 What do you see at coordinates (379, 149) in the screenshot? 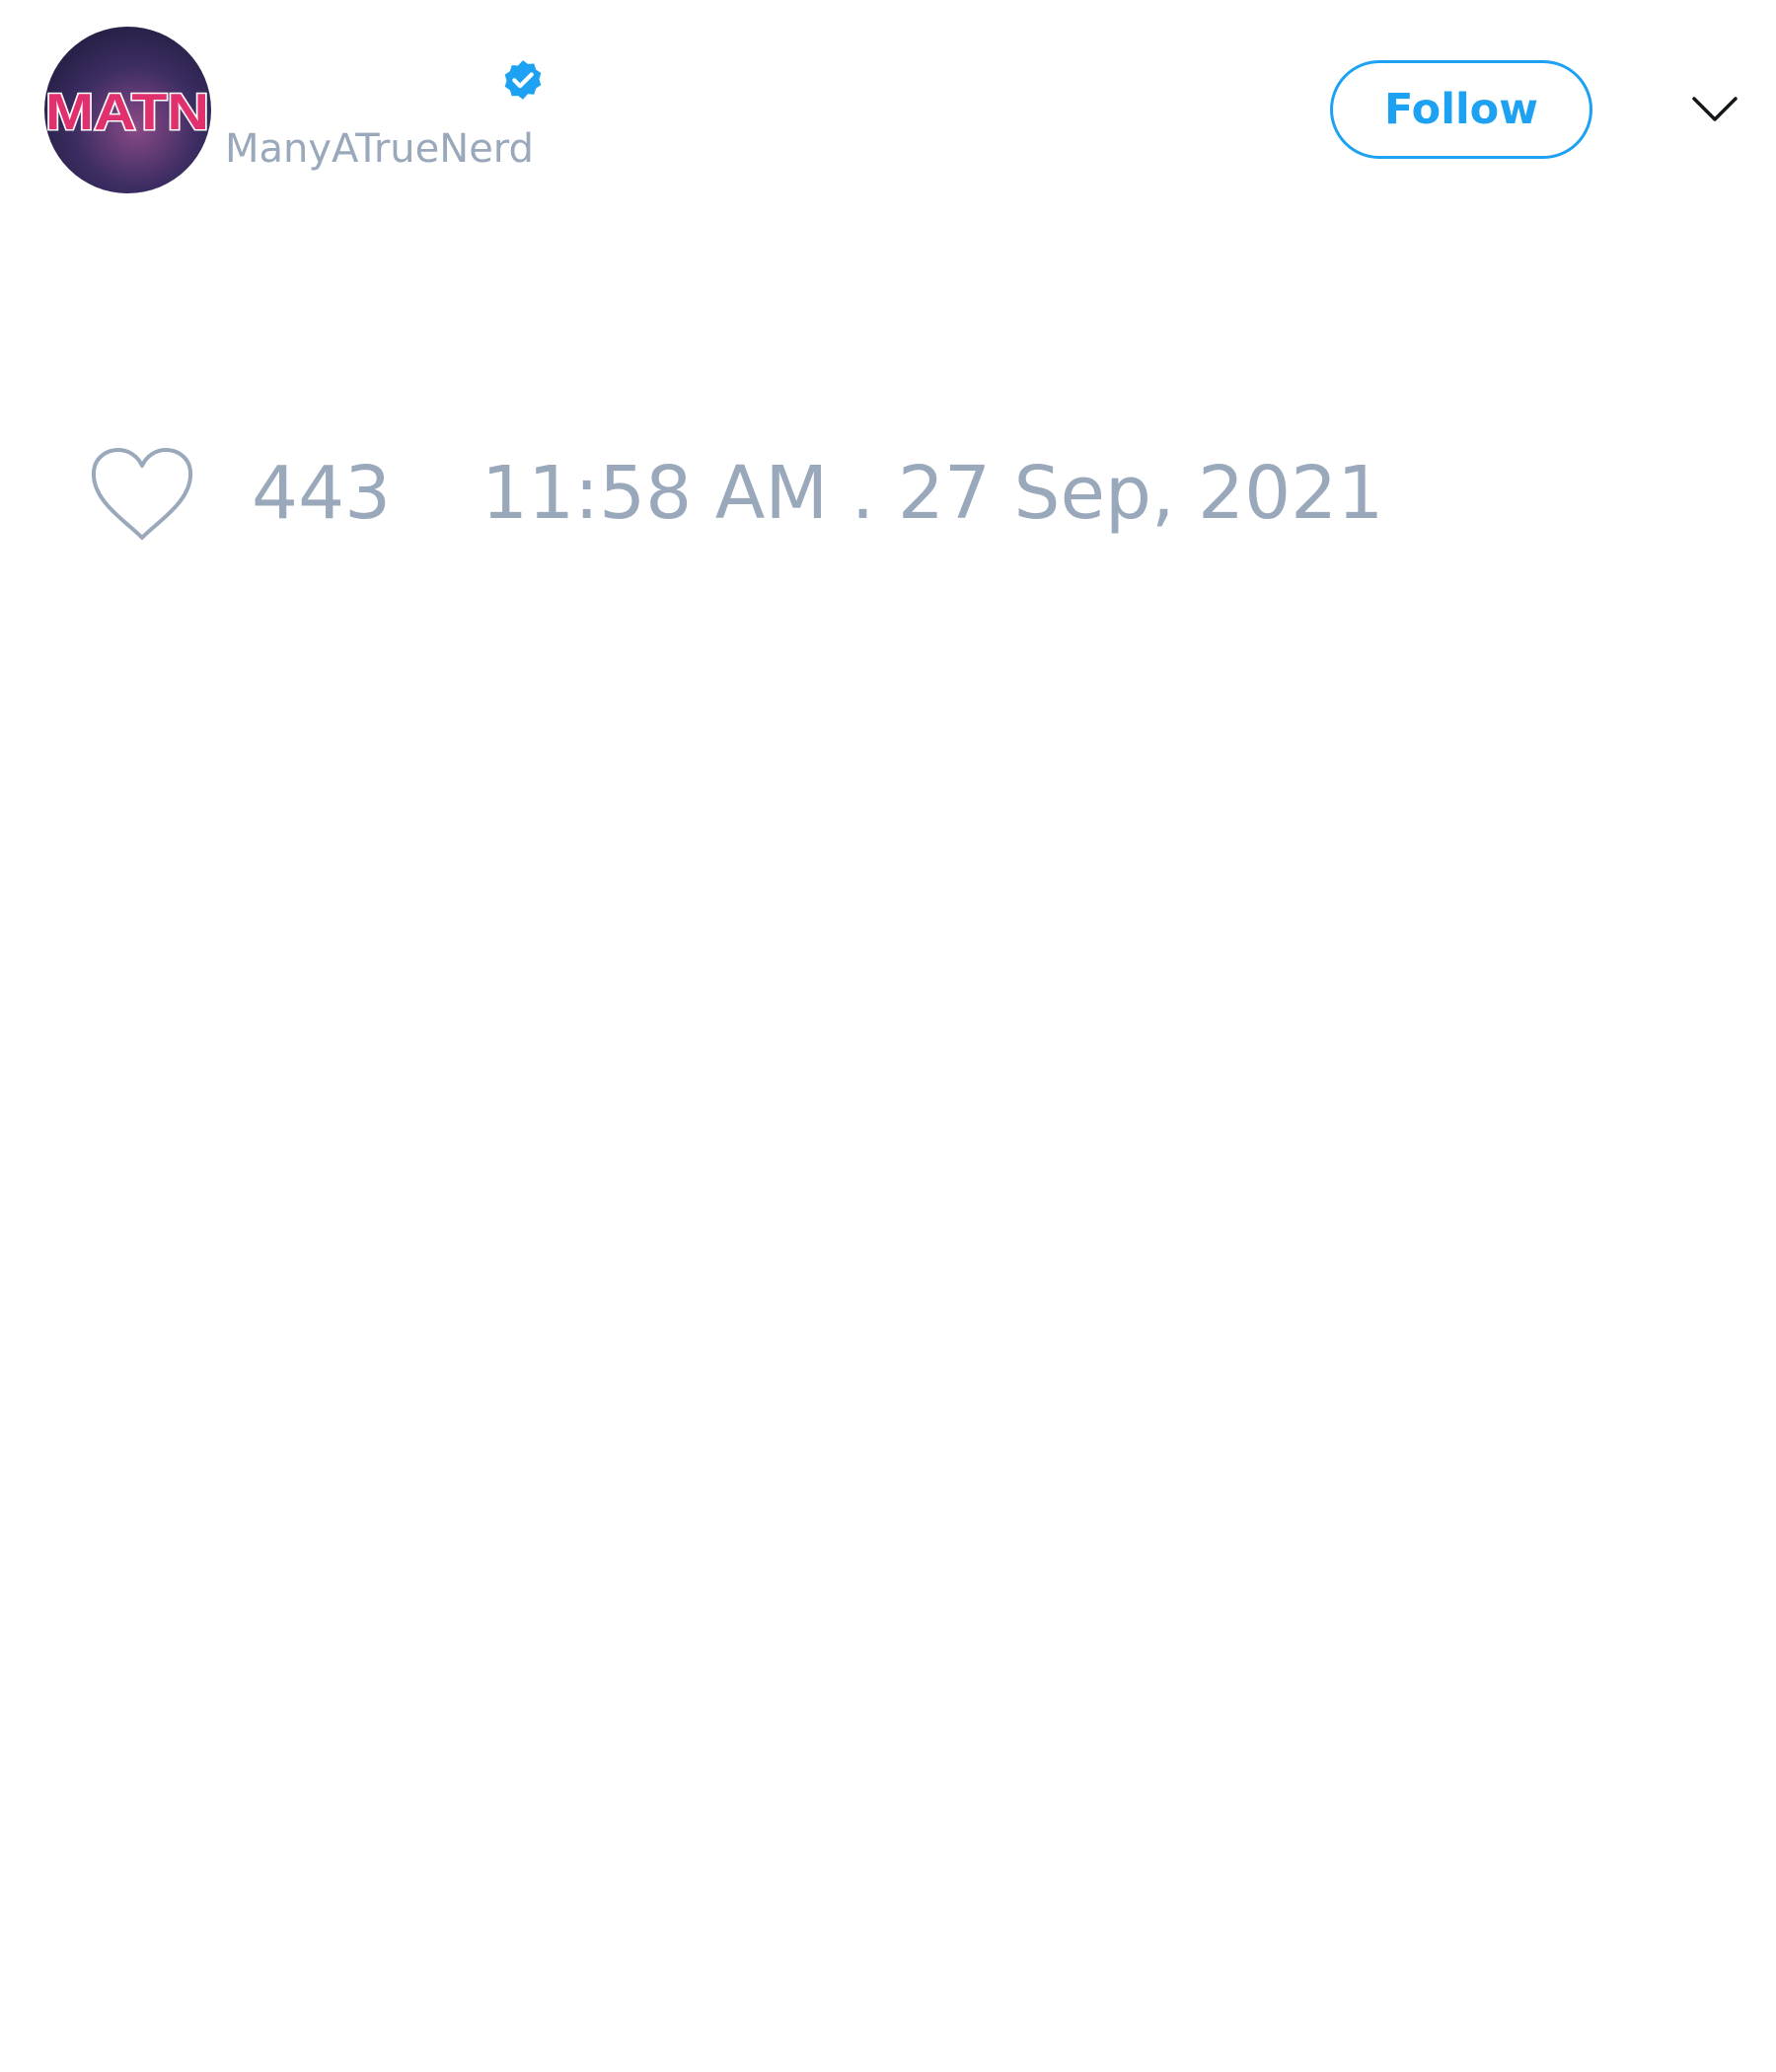
I see `author-handle: ManyATrueNerd` at bounding box center [379, 149].